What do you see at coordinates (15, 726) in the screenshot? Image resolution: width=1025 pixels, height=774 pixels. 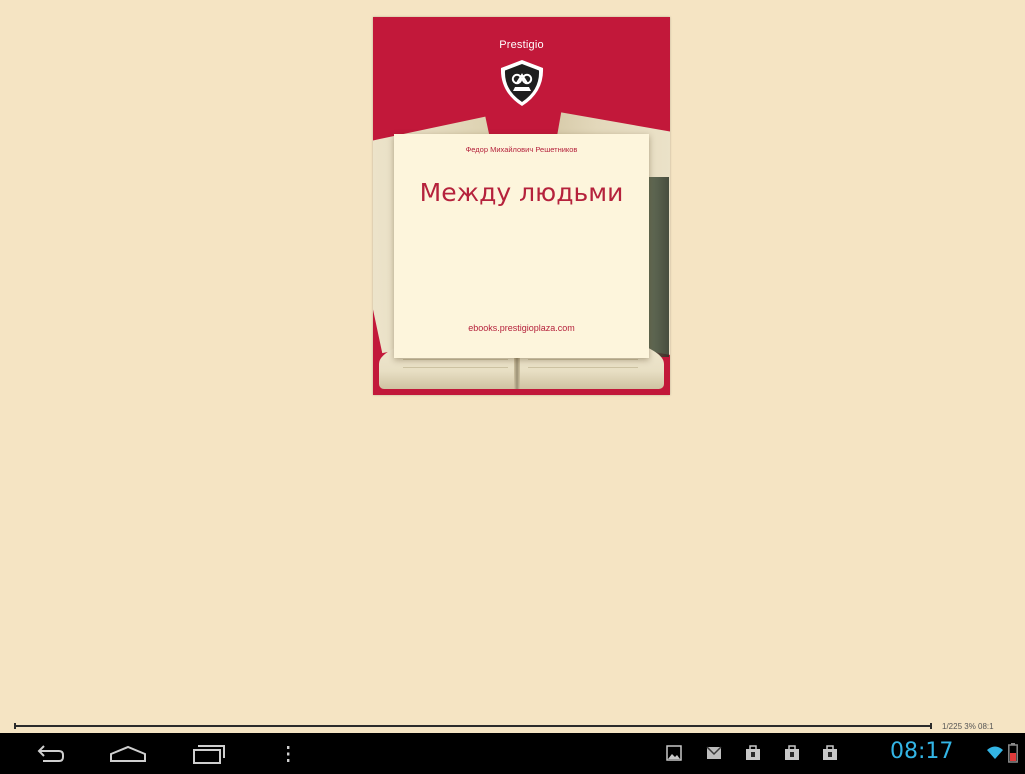 I see `progress-start-cap` at bounding box center [15, 726].